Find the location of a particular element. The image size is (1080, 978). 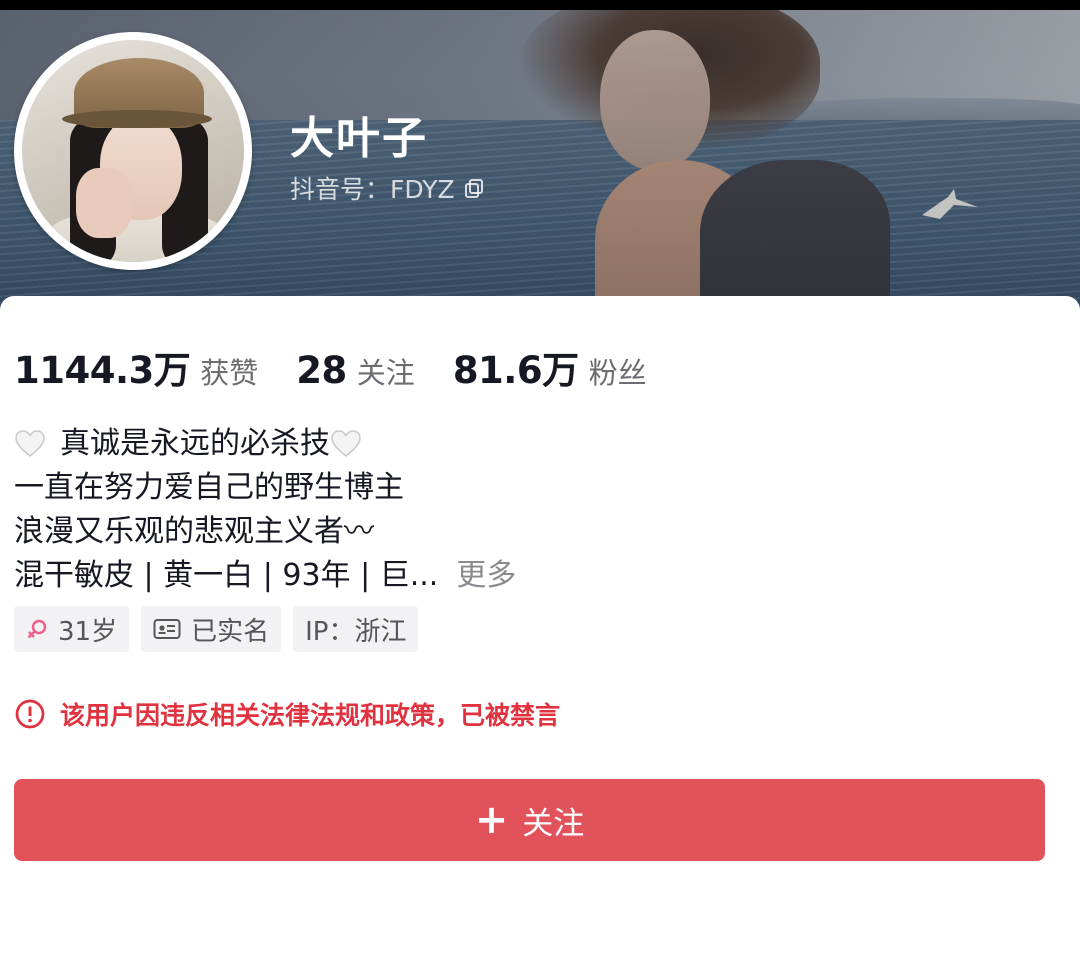

stat-value: 1144.3万 is located at coordinates (102, 370).